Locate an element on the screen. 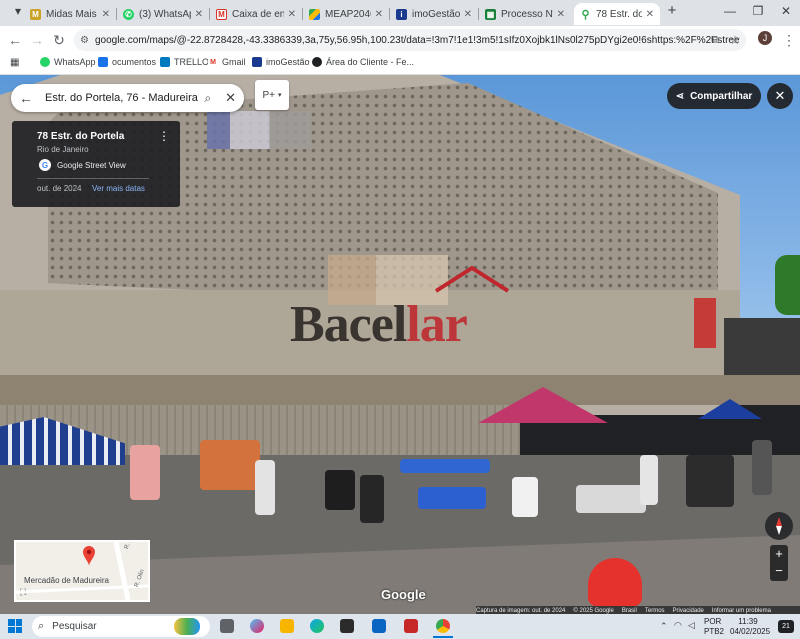 The width and height of the screenshot is (800, 639). more-dates-link: Ver mais datas is located at coordinates (118, 188).